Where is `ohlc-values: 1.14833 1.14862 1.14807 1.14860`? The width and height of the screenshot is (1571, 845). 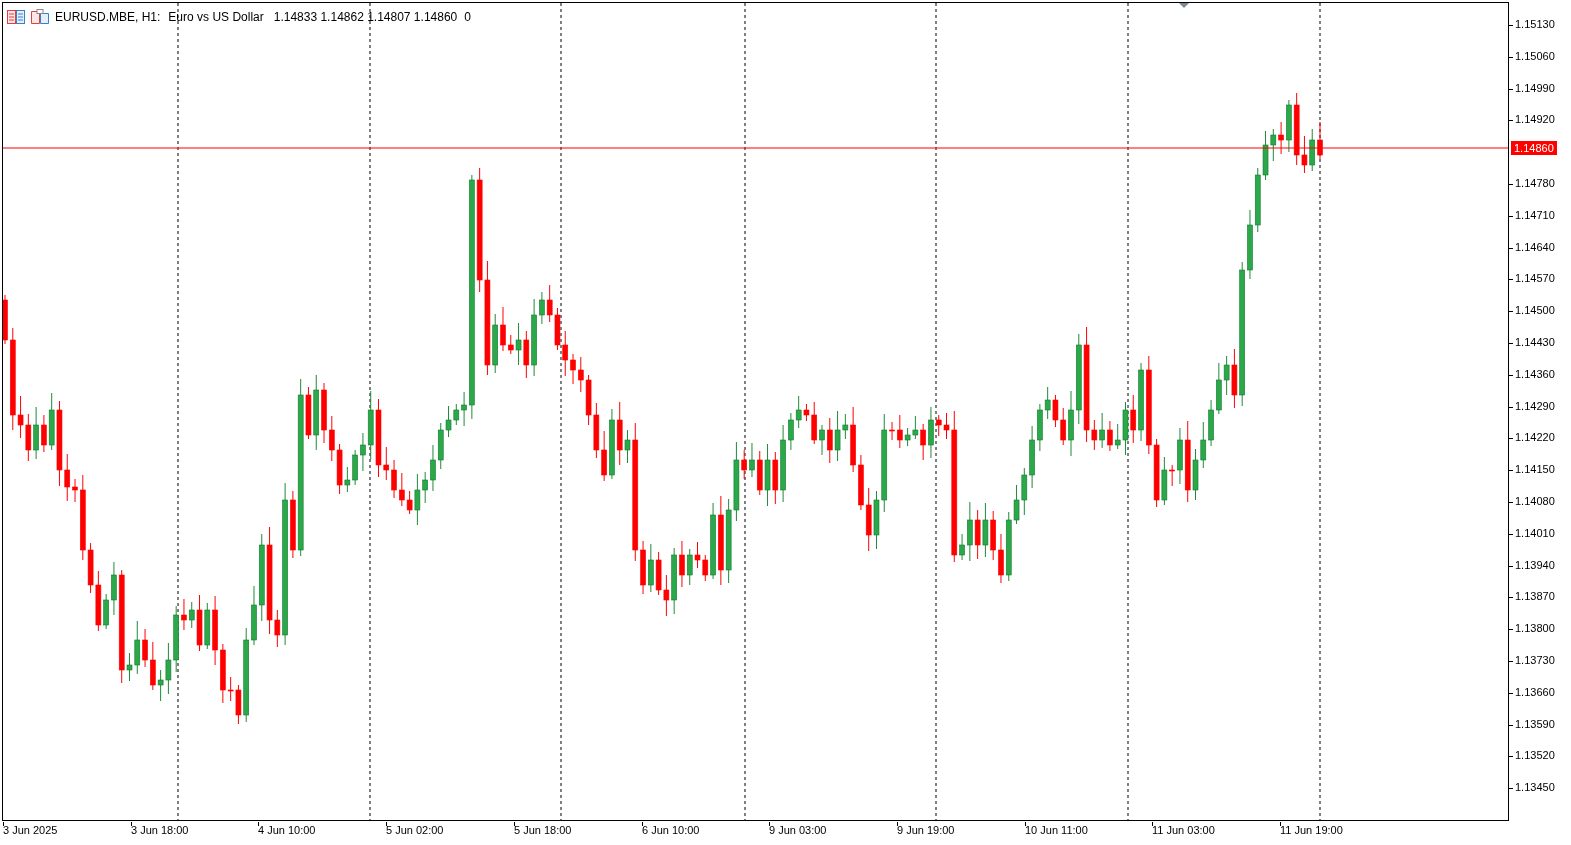 ohlc-values: 1.14833 1.14862 1.14807 1.14860 is located at coordinates (365, 16).